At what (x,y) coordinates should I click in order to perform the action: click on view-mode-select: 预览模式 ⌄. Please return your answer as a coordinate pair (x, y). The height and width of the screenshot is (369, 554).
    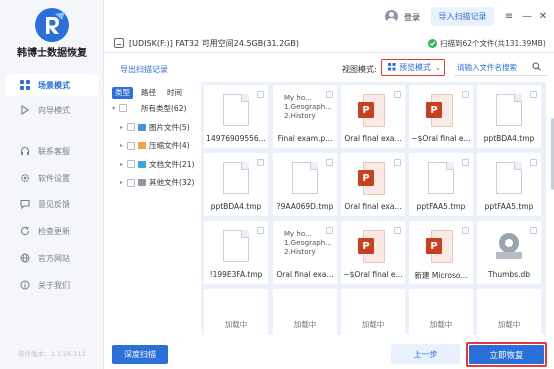
    Looking at the image, I should click on (413, 67).